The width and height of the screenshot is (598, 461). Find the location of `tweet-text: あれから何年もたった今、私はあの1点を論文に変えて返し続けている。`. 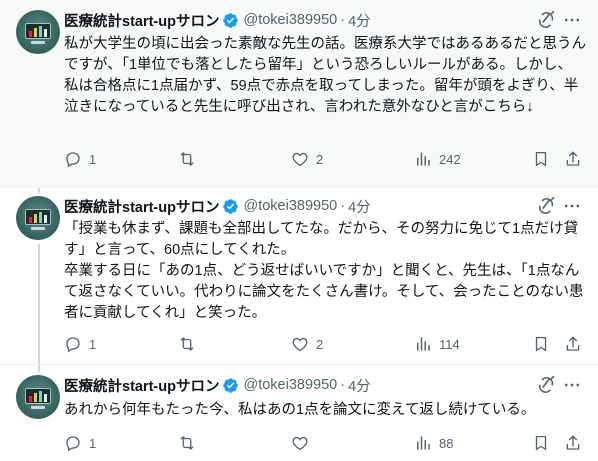

tweet-text: あれから何年もたった今、私はあの1点を論文に変えて返し続けている。 is located at coordinates (300, 410).